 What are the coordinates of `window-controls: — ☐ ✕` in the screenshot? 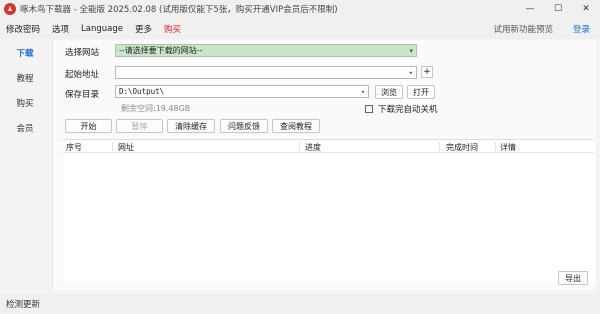 It's located at (558, 9).